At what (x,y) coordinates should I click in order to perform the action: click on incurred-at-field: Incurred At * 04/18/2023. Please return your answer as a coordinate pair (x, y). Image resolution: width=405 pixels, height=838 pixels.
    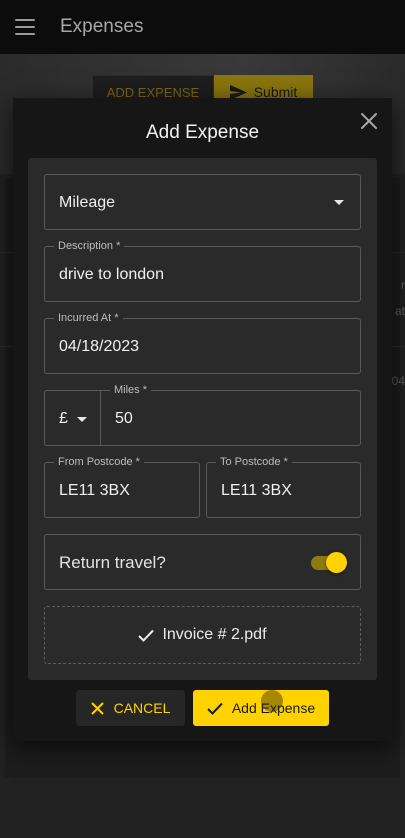
    Looking at the image, I should click on (202, 342).